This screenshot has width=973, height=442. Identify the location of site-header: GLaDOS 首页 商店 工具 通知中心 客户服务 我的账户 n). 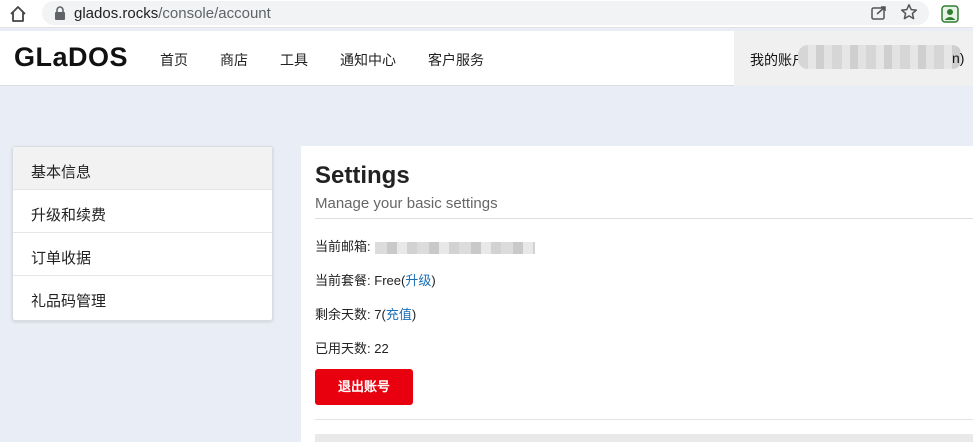
(486, 58).